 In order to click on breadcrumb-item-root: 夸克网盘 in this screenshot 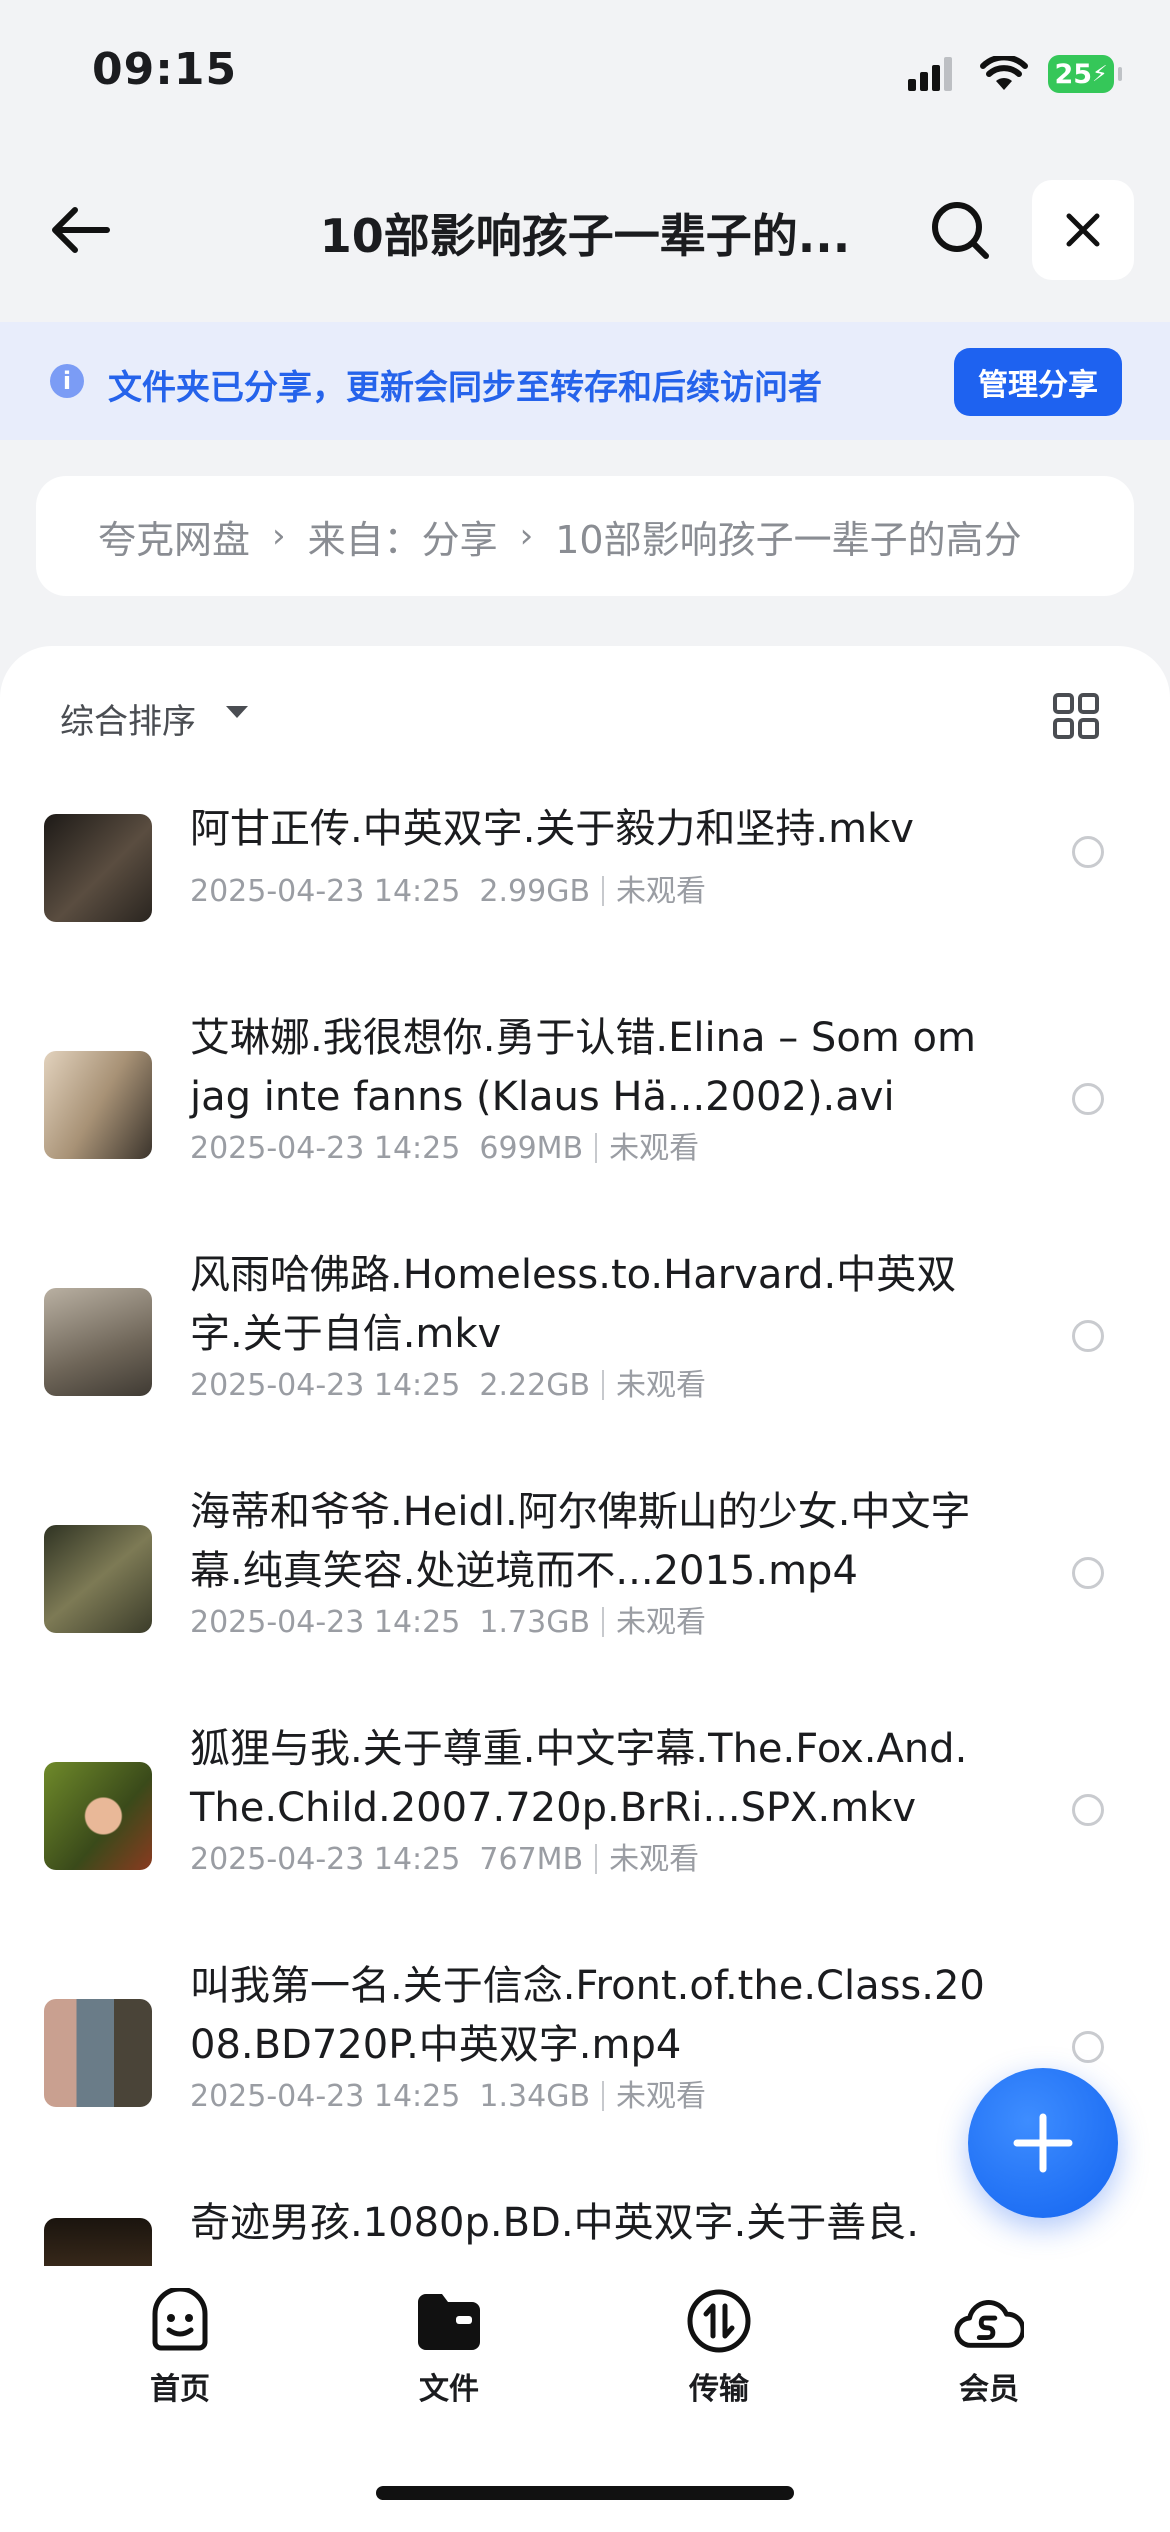, I will do `click(174, 536)`.